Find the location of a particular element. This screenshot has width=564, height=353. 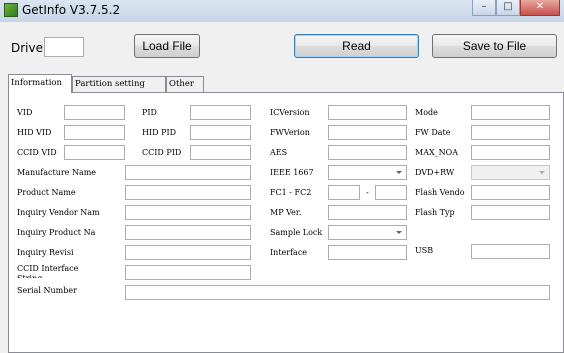

fw-version-label: FWVerion is located at coordinates (290, 132).